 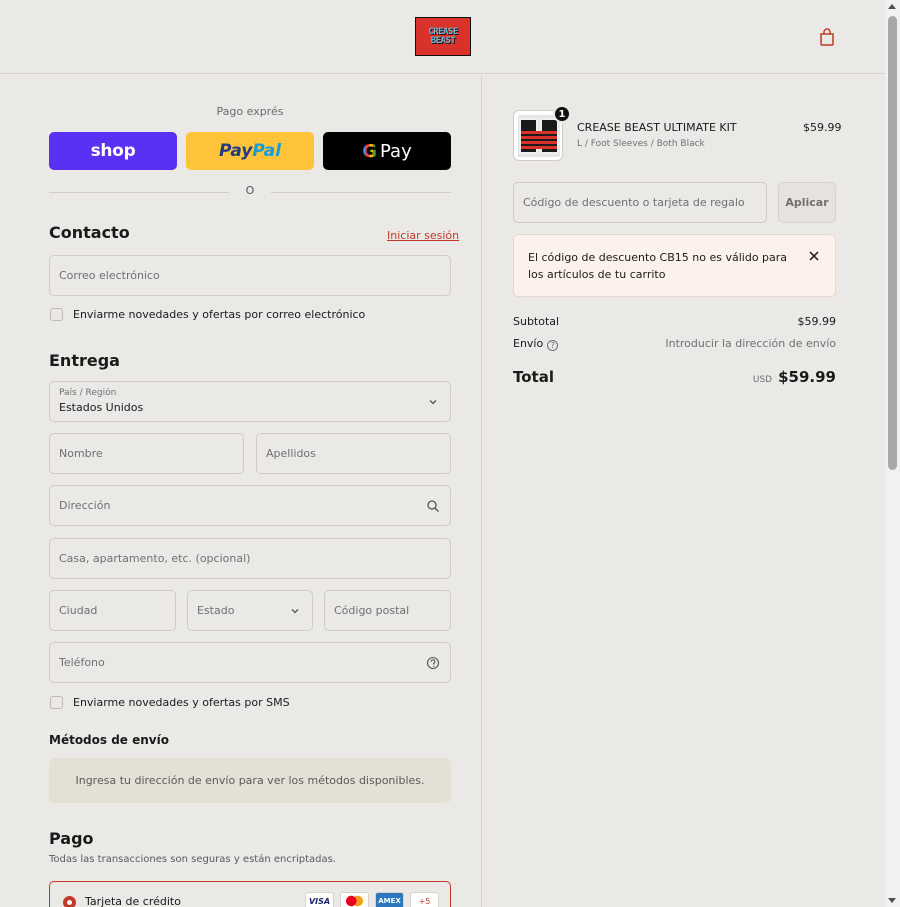 I want to click on zip-placeholder: Código postal, so click(x=372, y=610).